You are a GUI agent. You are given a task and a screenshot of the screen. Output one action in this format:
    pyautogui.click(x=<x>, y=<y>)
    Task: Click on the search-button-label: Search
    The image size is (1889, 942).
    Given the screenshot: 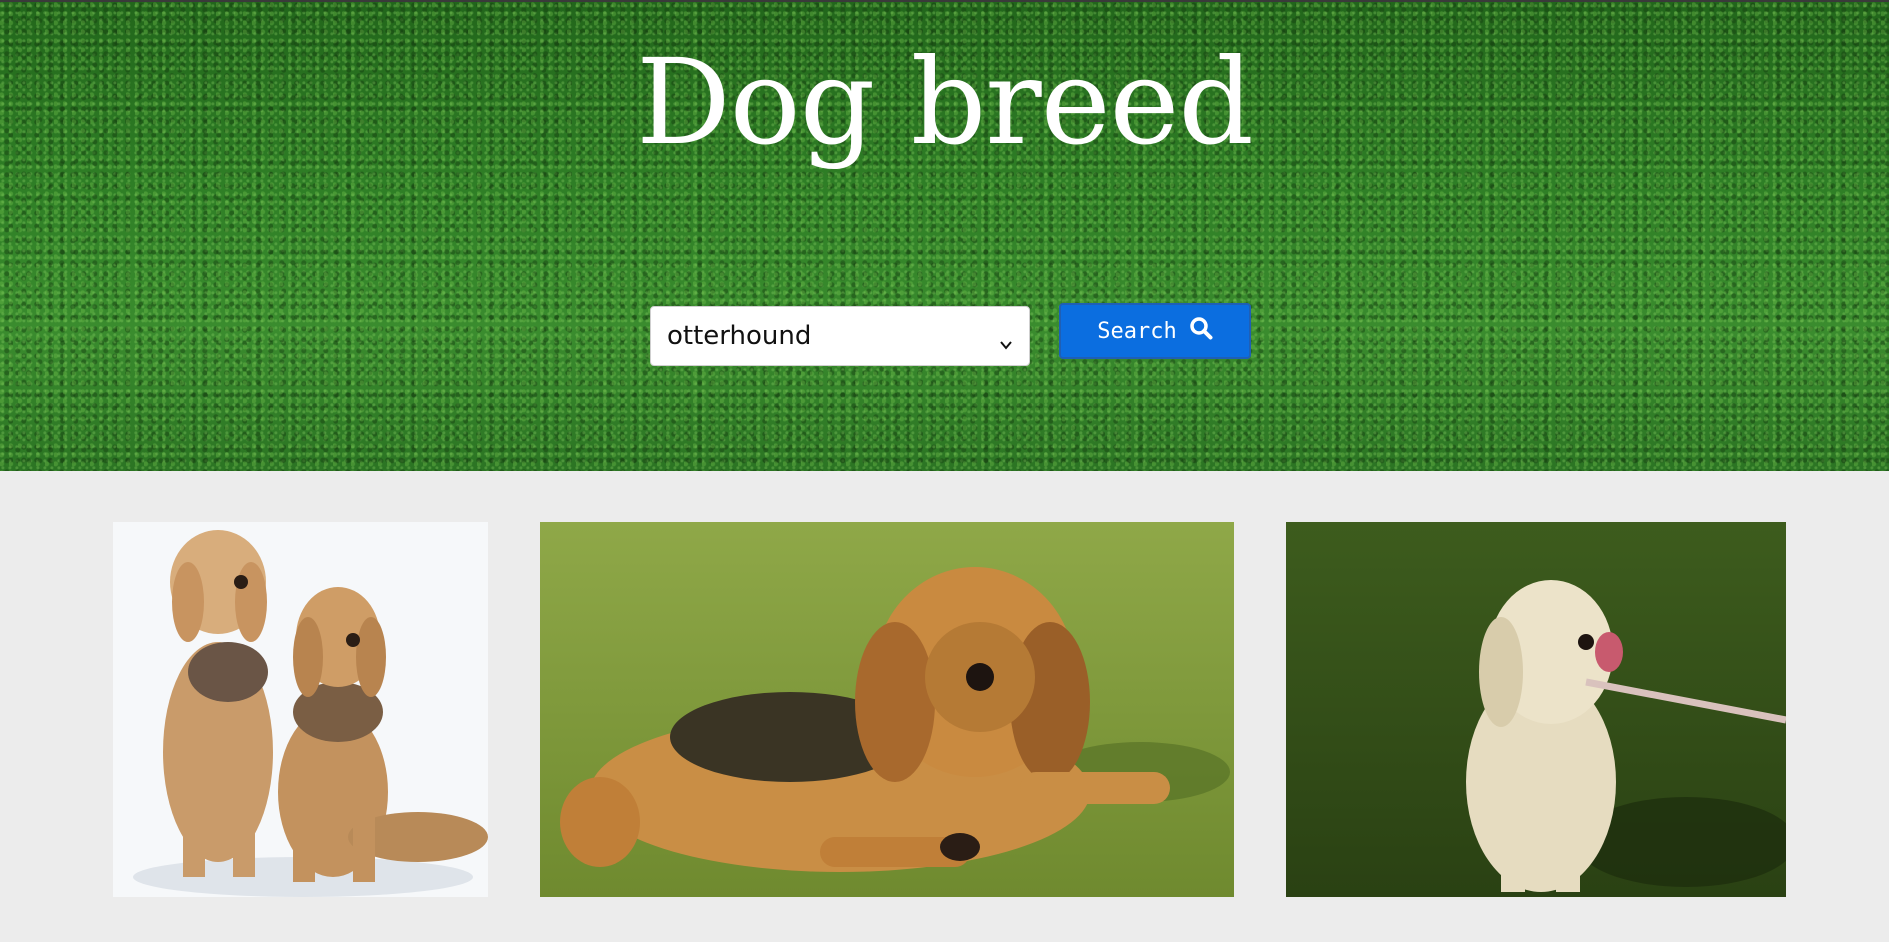 What is the action you would take?
    pyautogui.click(x=1137, y=331)
    